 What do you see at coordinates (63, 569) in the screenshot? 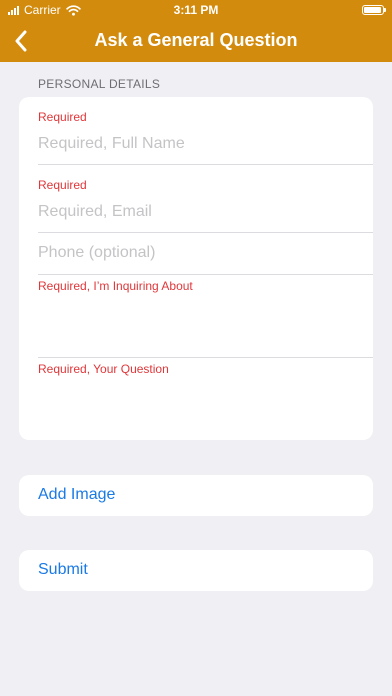
I see `submit-label: Submit` at bounding box center [63, 569].